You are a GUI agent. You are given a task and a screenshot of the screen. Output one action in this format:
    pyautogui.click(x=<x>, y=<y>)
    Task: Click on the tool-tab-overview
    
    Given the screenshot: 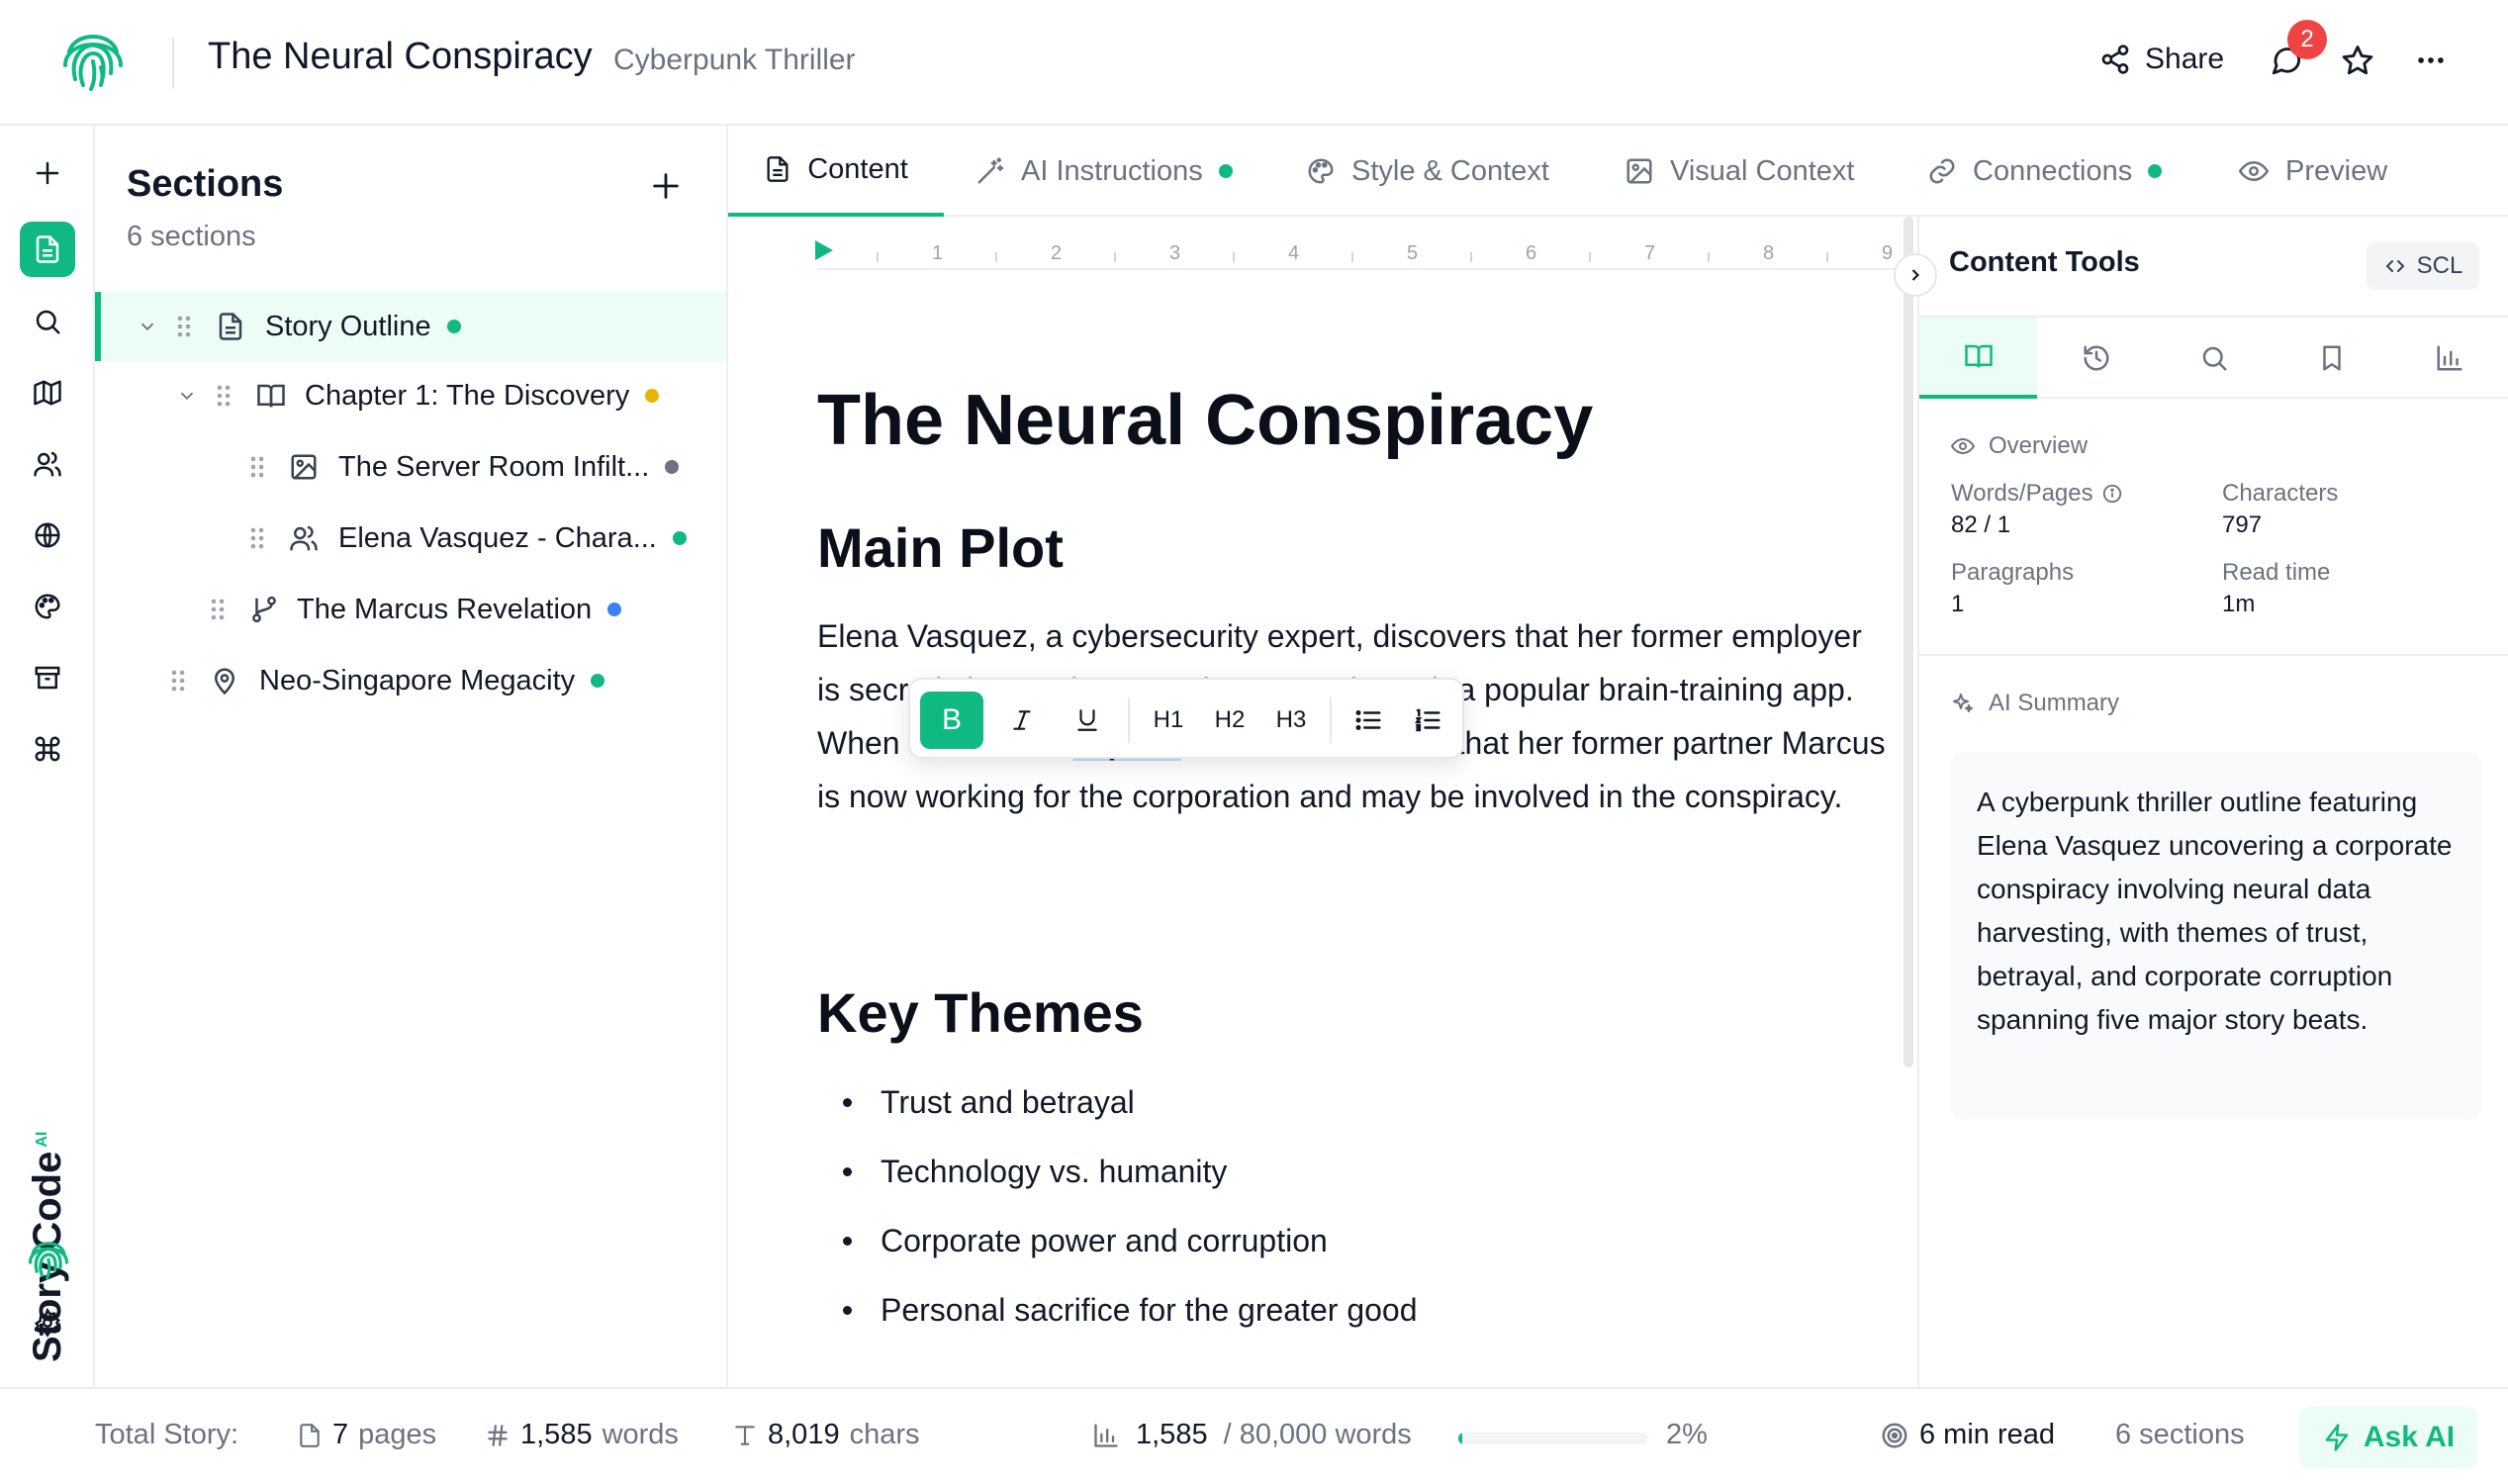 What is the action you would take?
    pyautogui.click(x=1978, y=358)
    